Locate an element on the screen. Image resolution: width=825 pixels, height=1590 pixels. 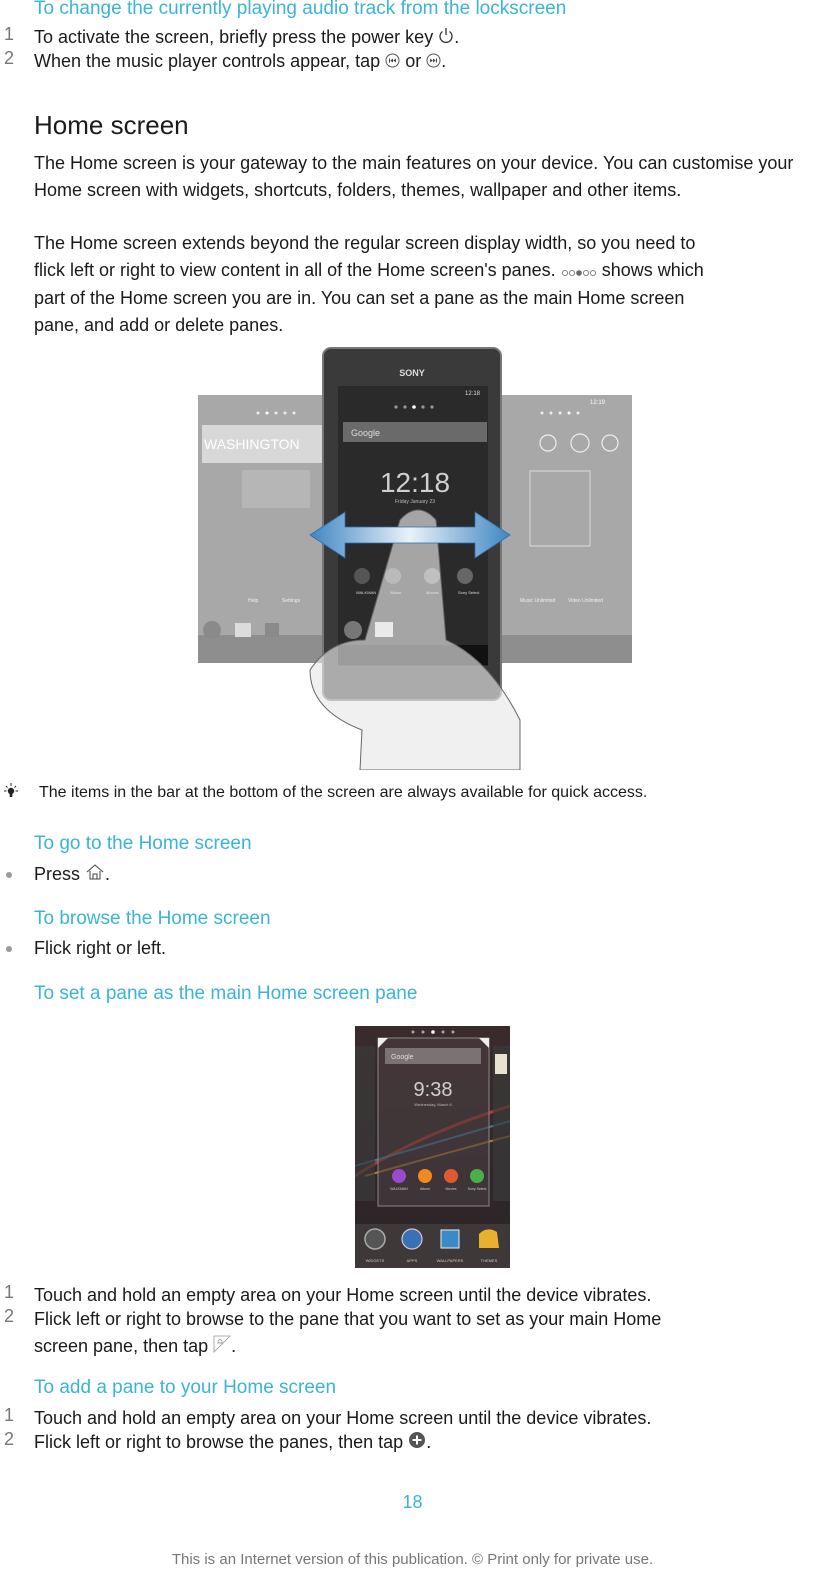
section-heading-add-pane: To add a pane to your Home screen is located at coordinates (185, 1387).